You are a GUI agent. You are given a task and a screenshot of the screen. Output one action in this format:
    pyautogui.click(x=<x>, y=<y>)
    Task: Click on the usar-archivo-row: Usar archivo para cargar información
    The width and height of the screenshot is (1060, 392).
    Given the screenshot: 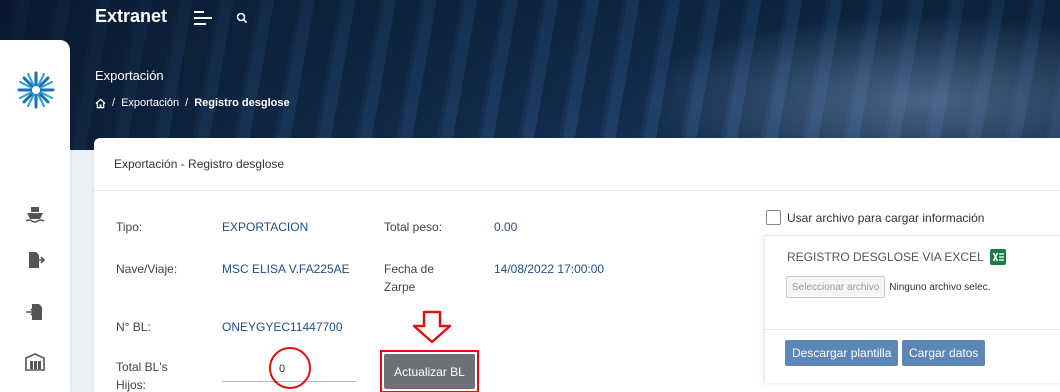 What is the action you would take?
    pyautogui.click(x=875, y=217)
    